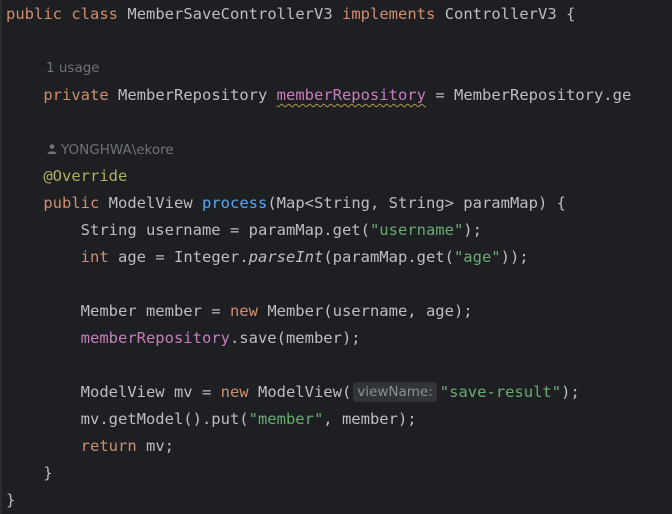 The width and height of the screenshot is (672, 514). I want to click on field-initializer: MemberRepository.ge, so click(543, 95).